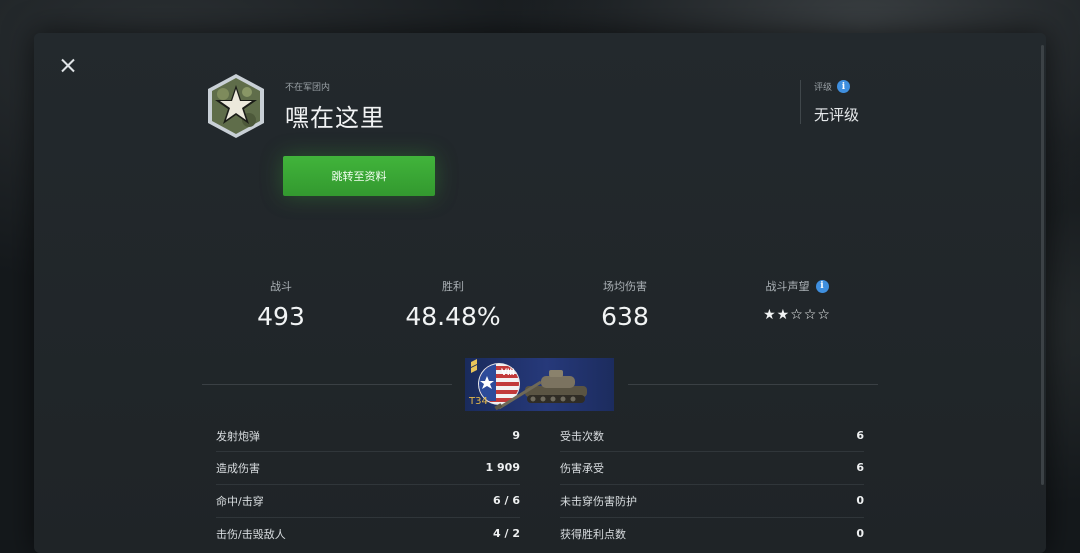 Image resolution: width=1080 pixels, height=553 pixels. Describe the element at coordinates (68, 66) in the screenshot. I see `close-icon` at that location.